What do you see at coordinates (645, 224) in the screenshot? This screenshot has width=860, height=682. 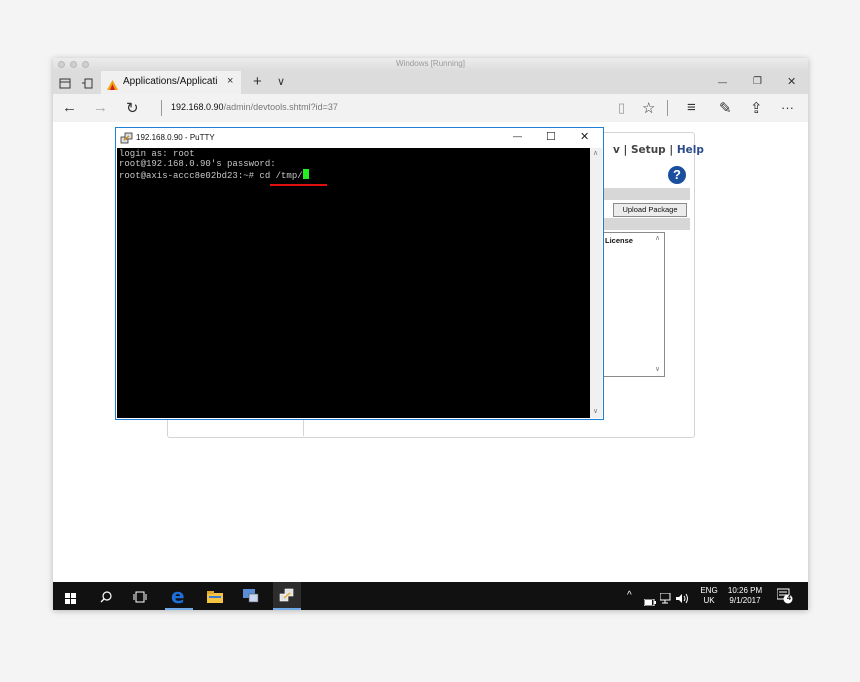 I see `table-header-bar` at bounding box center [645, 224].